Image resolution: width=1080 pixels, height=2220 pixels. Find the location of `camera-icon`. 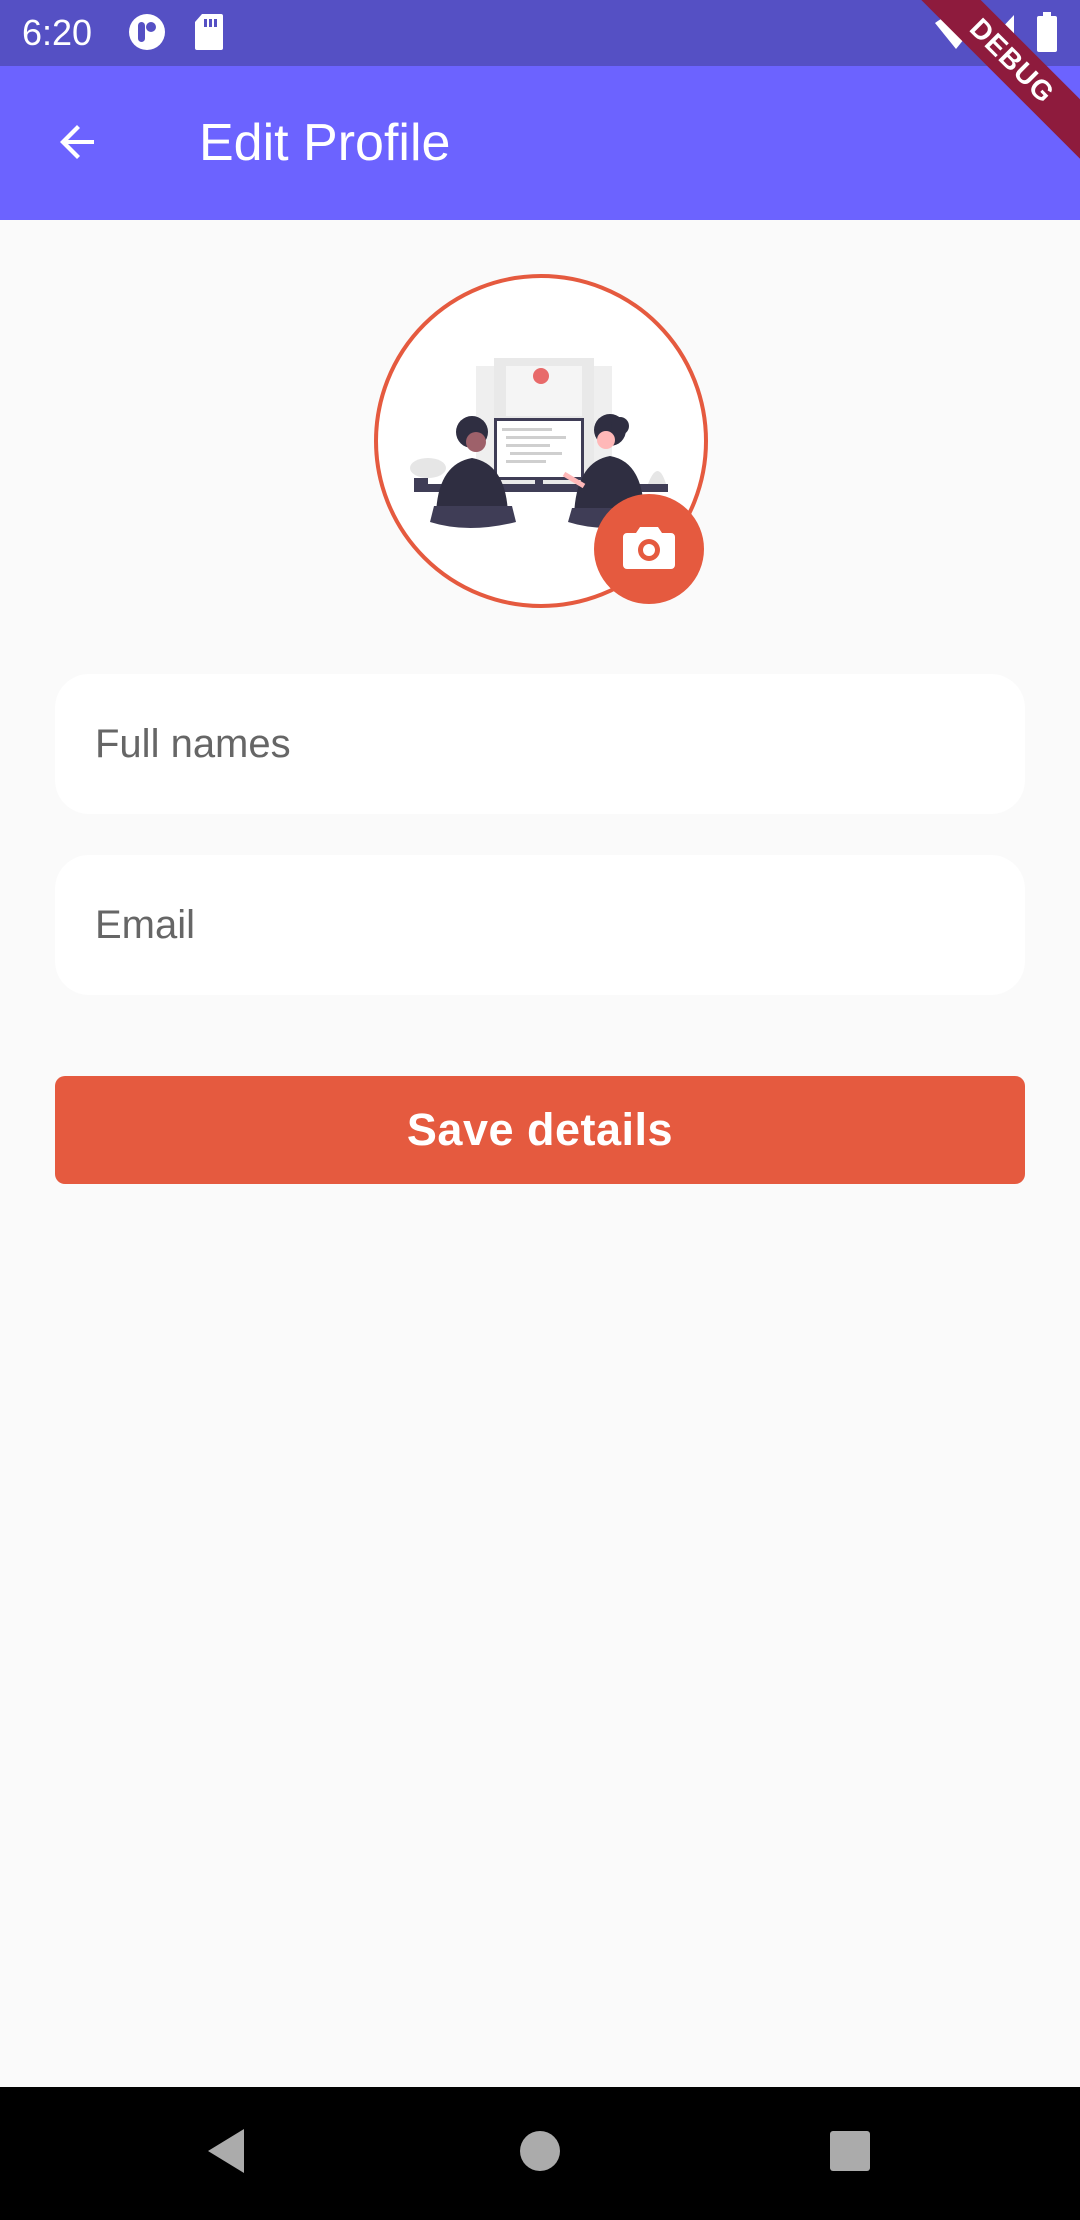

camera-icon is located at coordinates (649, 549).